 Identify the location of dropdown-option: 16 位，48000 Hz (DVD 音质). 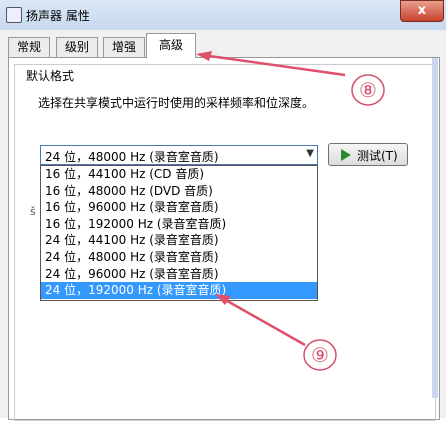
(179, 191).